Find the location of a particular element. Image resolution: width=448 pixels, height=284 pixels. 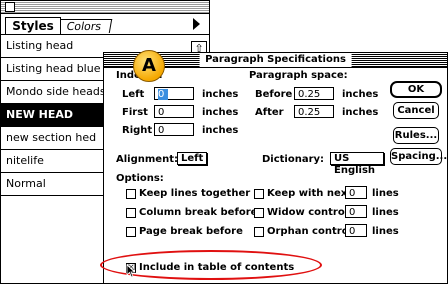

left-indent-label: Left is located at coordinates (133, 94).